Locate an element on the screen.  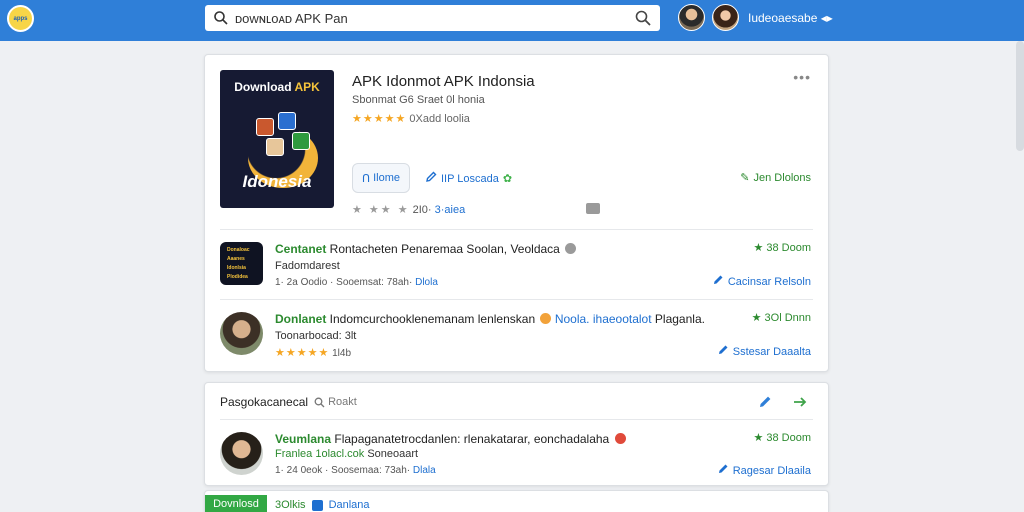
item-action-link: Cacinsar Relsoln is located at coordinates (761, 281).